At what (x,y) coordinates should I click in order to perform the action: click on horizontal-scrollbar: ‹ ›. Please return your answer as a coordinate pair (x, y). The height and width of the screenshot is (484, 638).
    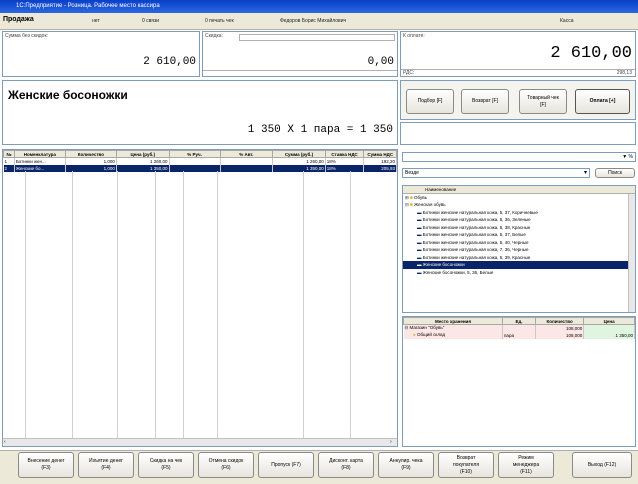
    Looking at the image, I should click on (200, 442).